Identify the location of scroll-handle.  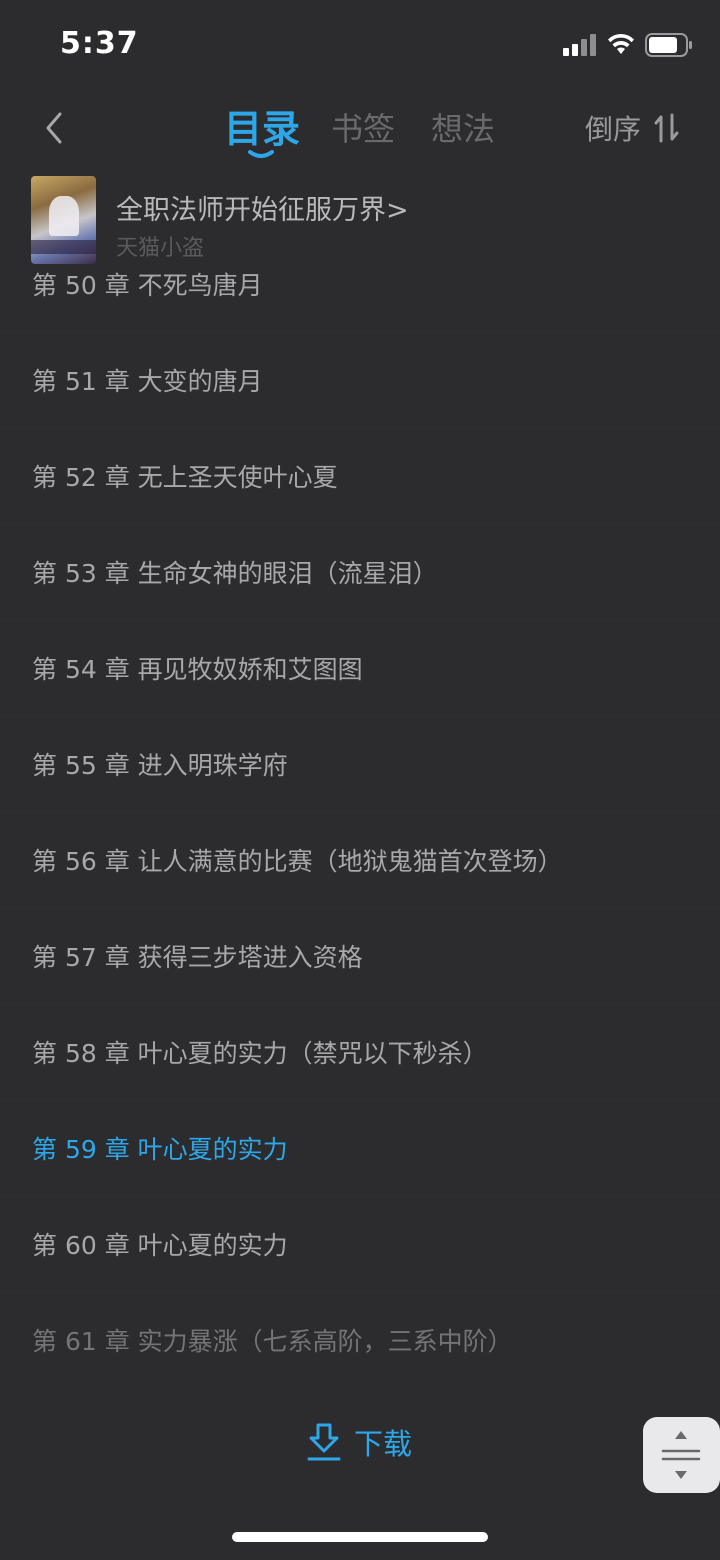
(681, 1455).